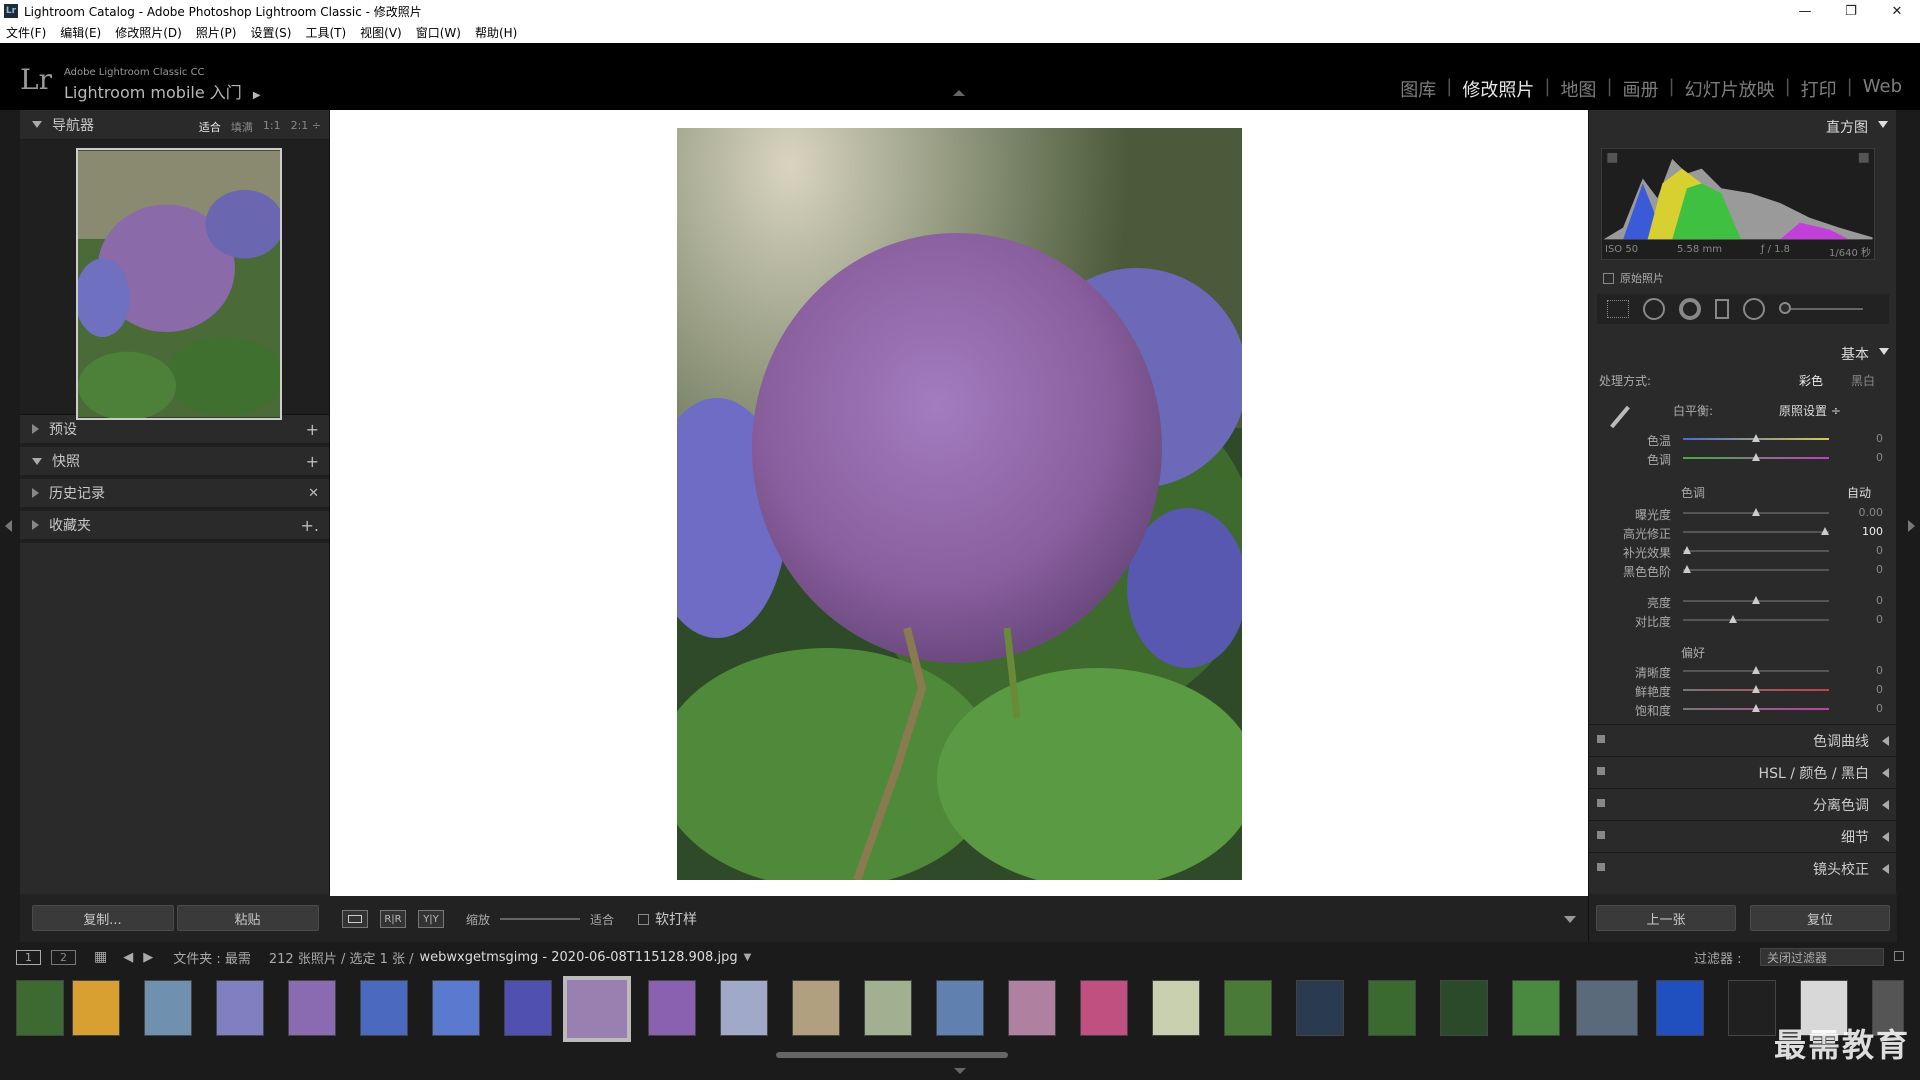  I want to click on back-arrow-icon: ◀, so click(128, 957).